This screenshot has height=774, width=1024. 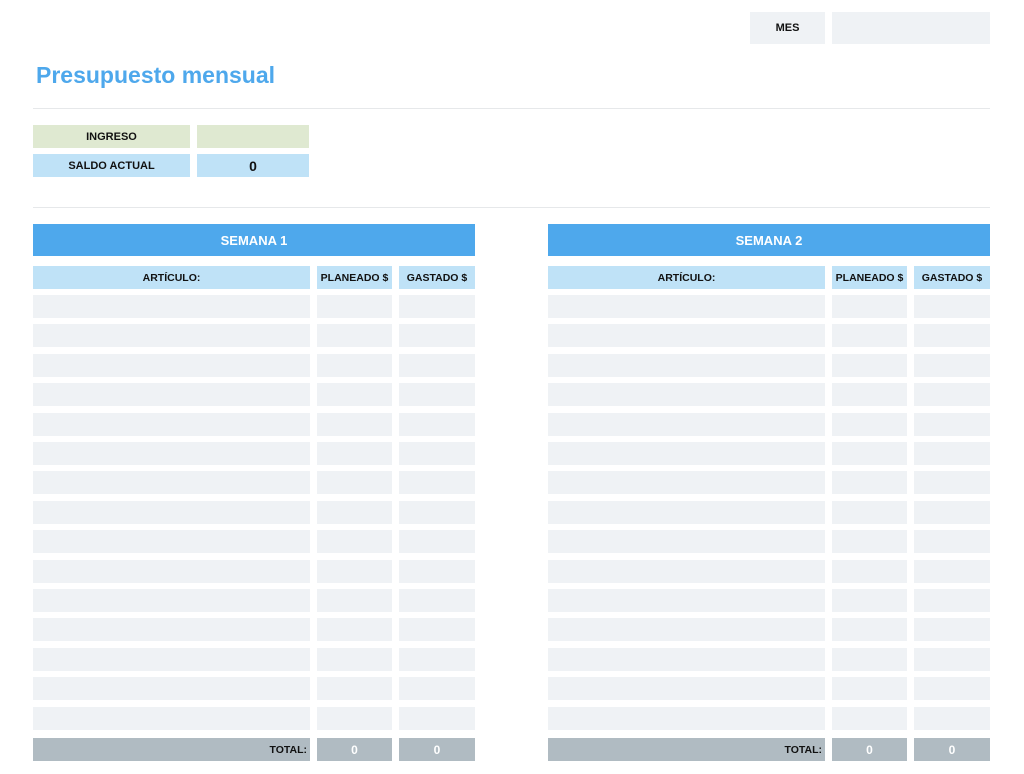 What do you see at coordinates (869, 749) in the screenshot?
I see `total-planned: 0` at bounding box center [869, 749].